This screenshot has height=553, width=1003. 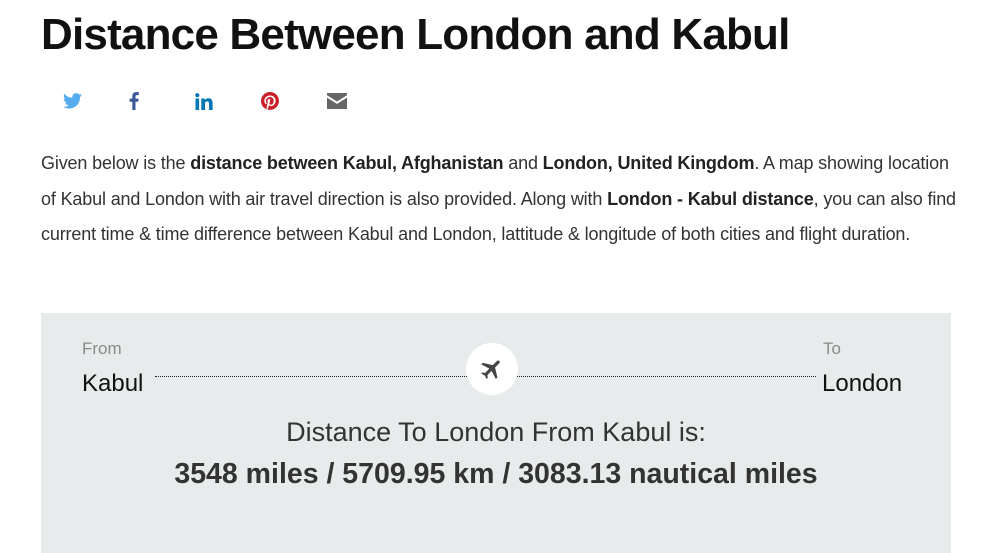 What do you see at coordinates (648, 163) in the screenshot?
I see `intro-bold-london: London, United Kingdom` at bounding box center [648, 163].